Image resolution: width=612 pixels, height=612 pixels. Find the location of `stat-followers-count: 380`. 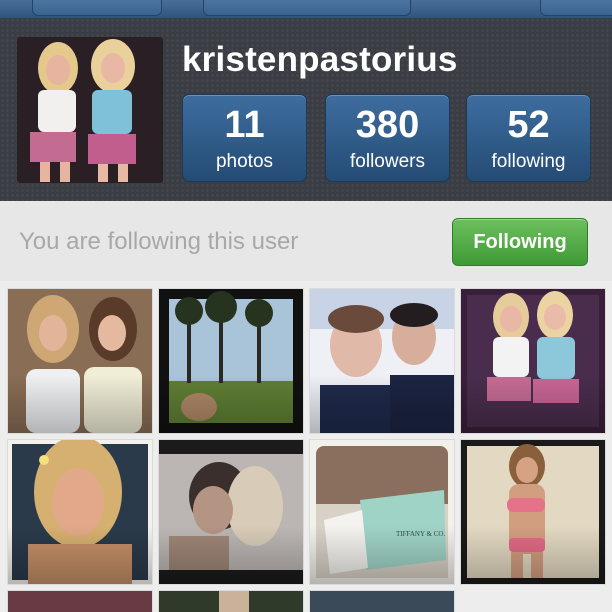

stat-followers-count: 380 is located at coordinates (387, 125).